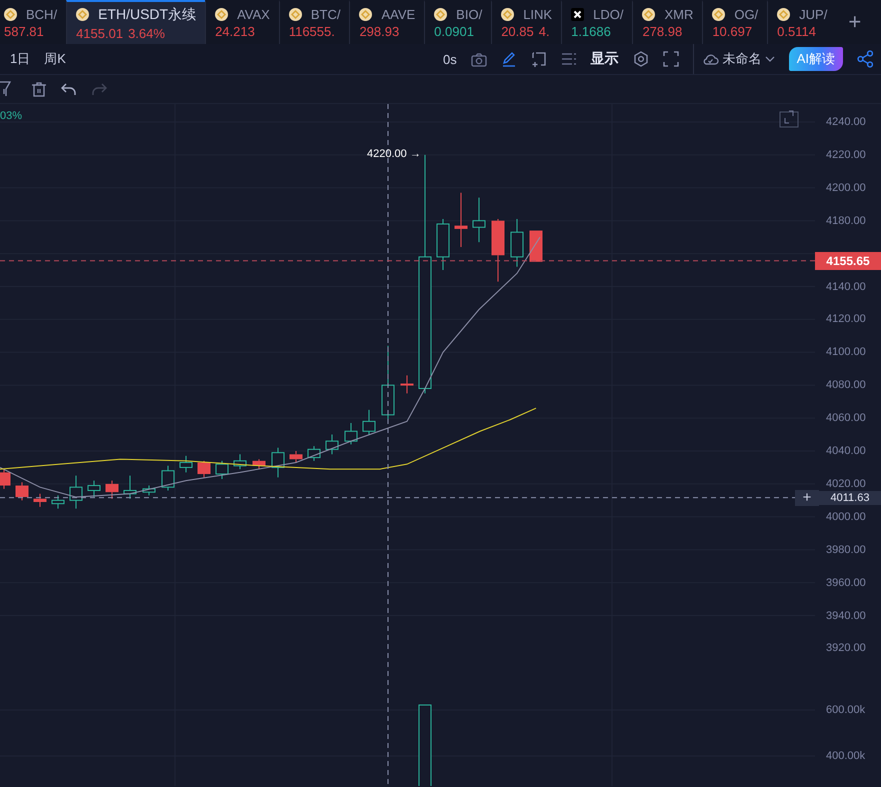 This screenshot has height=787, width=881. Describe the element at coordinates (449, 59) in the screenshot. I see `countdown-timer: 0s` at that location.